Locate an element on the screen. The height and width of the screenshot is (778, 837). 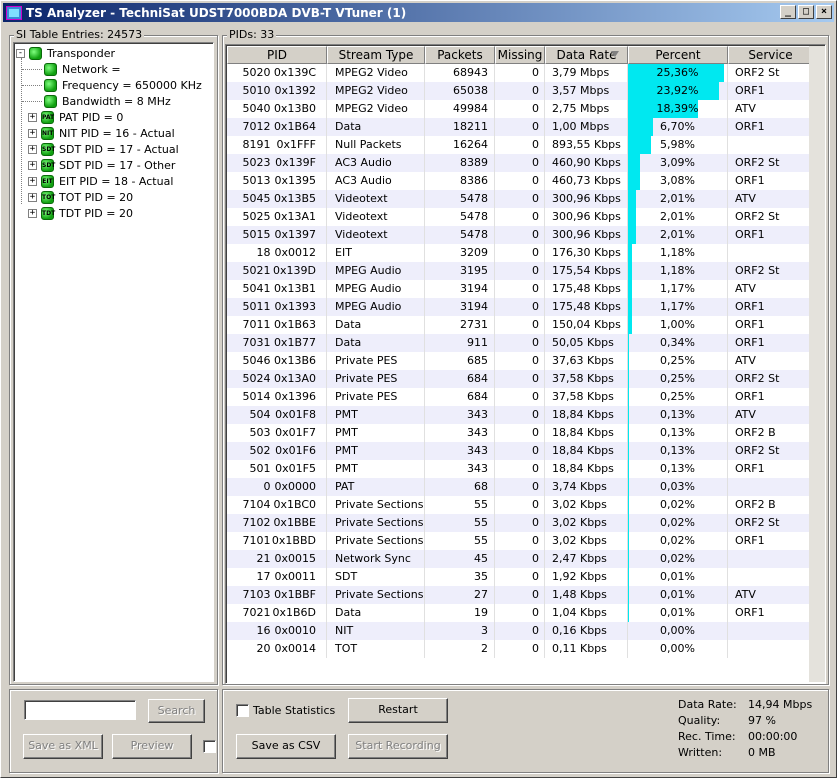
search-button: Search is located at coordinates (176, 711).